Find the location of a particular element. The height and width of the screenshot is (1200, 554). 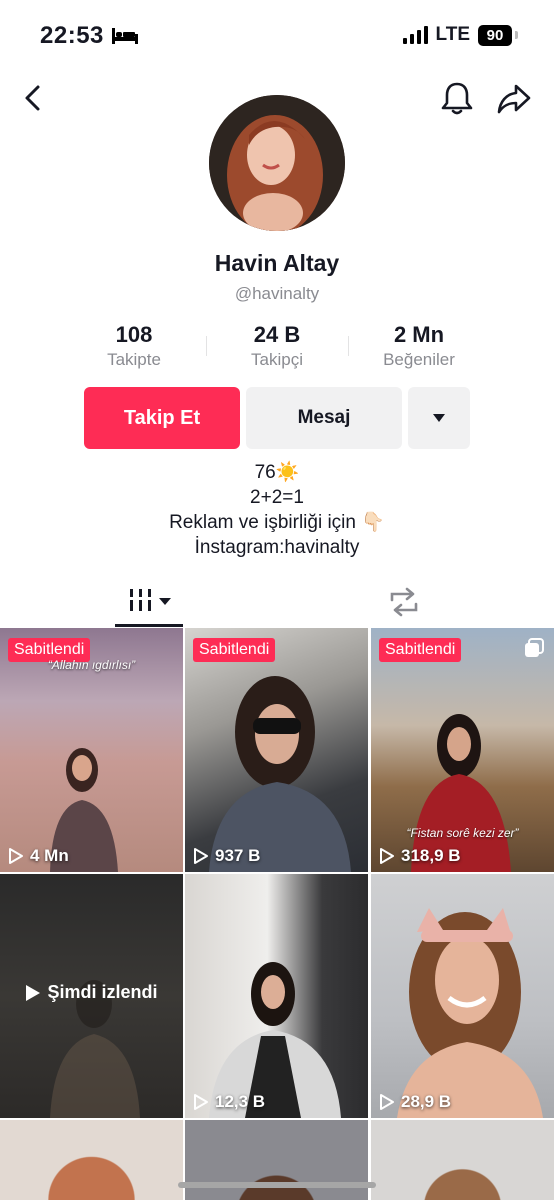

stat-label: Takipte is located at coordinates (134, 359).